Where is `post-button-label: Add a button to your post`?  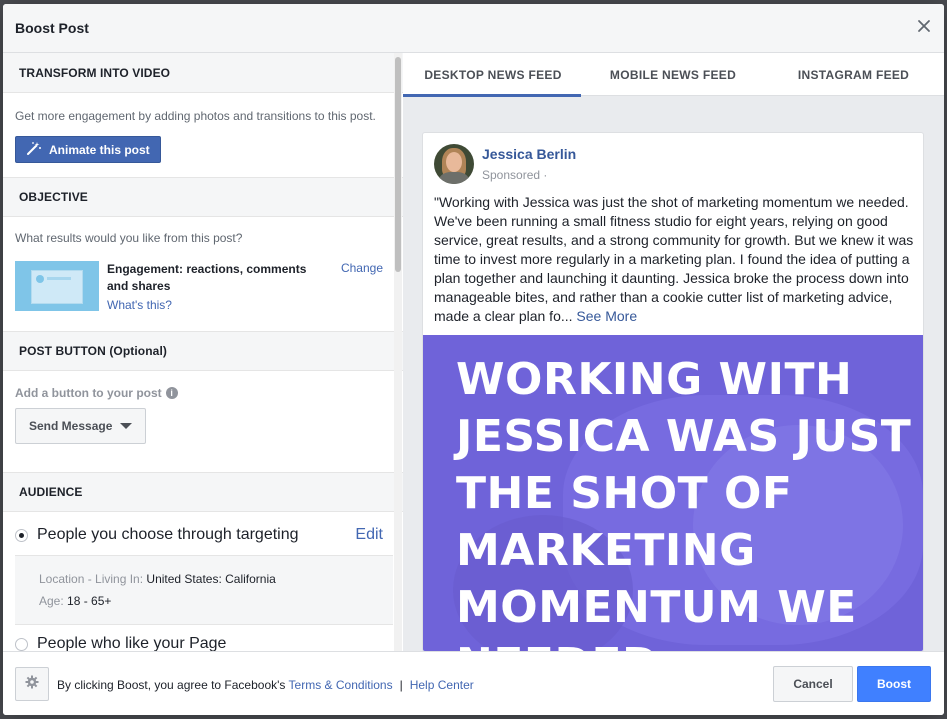 post-button-label: Add a button to your post is located at coordinates (88, 393).